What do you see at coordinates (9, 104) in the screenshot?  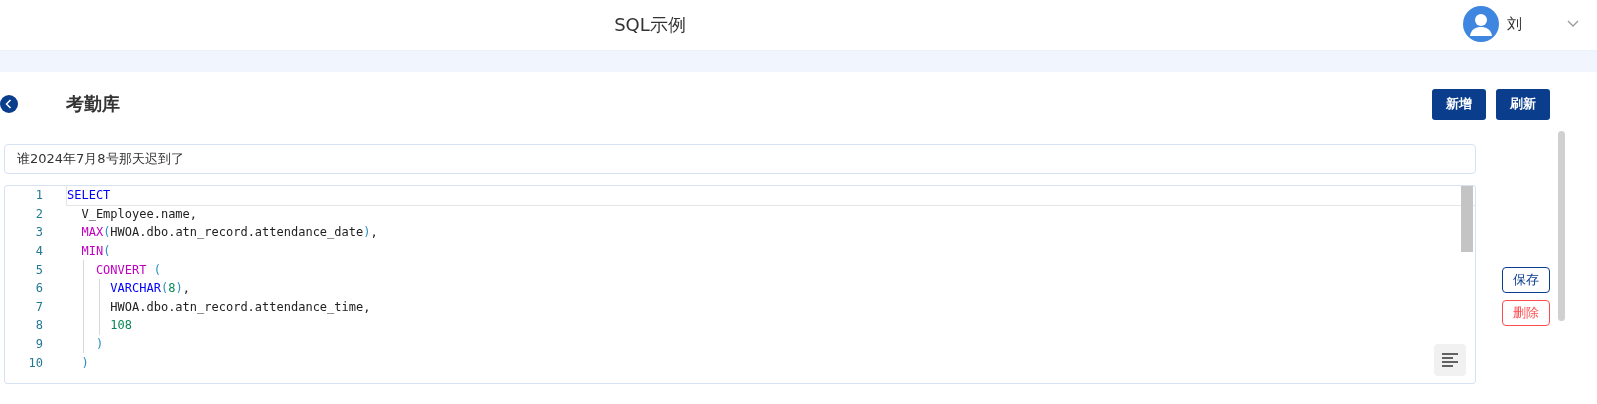 I see `back-icon` at bounding box center [9, 104].